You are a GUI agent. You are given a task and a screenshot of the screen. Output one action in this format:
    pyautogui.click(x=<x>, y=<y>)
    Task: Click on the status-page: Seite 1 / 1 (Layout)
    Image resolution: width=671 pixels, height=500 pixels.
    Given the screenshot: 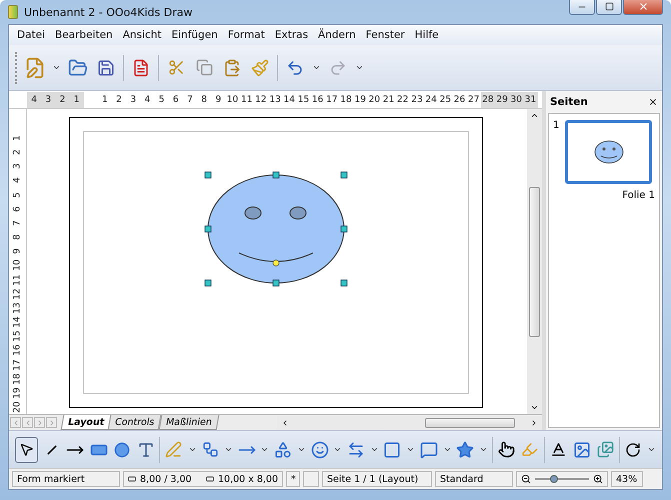 What is the action you would take?
    pyautogui.click(x=372, y=479)
    